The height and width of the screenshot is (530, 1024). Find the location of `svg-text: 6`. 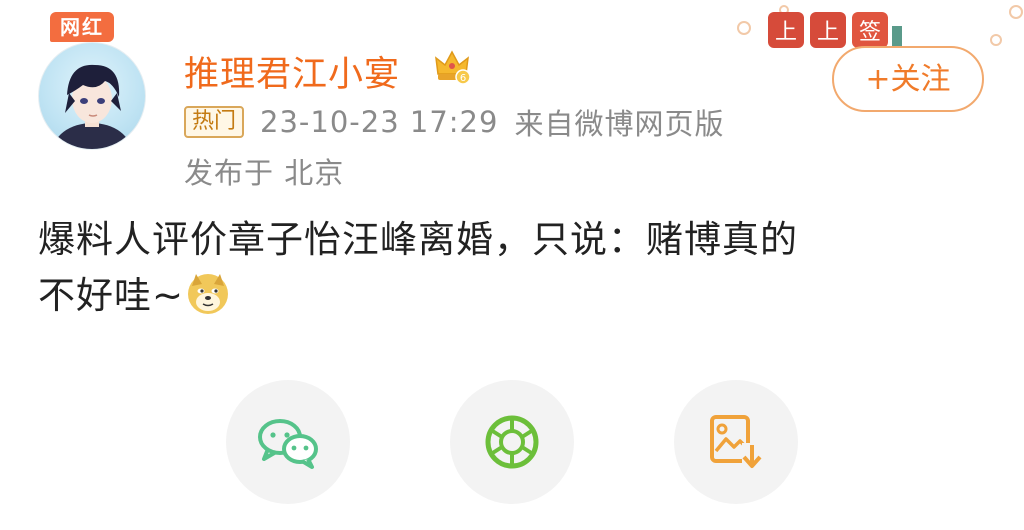

svg-text: 6 is located at coordinates (463, 78).